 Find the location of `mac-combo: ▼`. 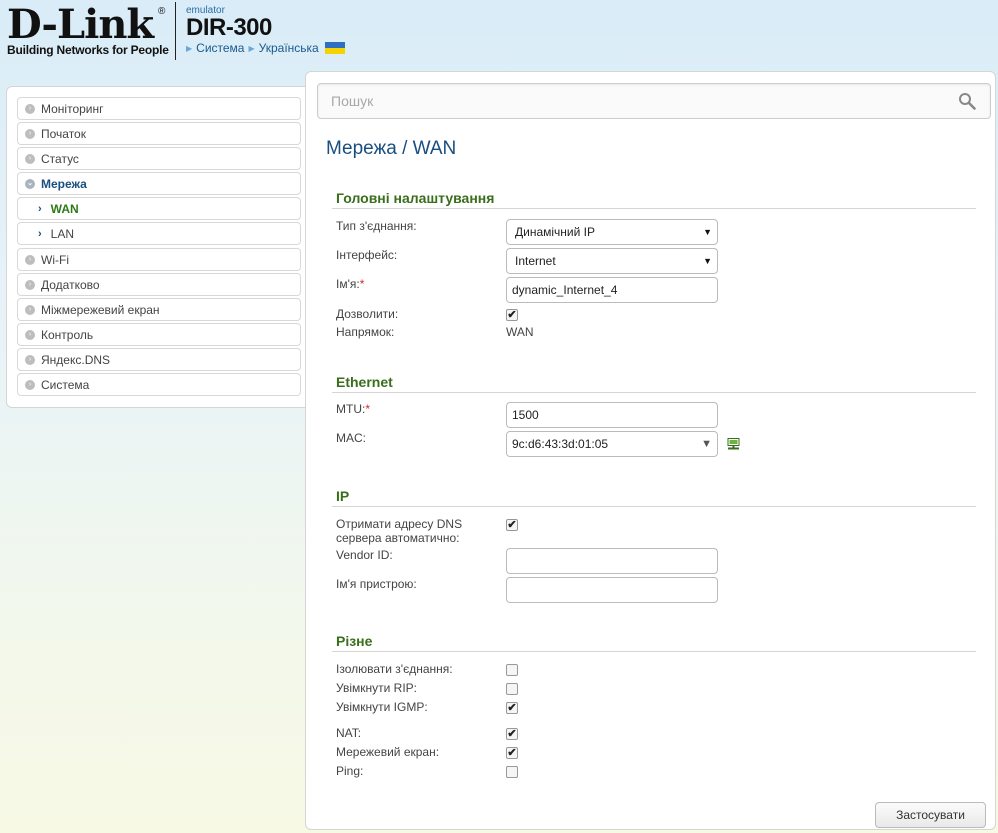

mac-combo: ▼ is located at coordinates (612, 444).